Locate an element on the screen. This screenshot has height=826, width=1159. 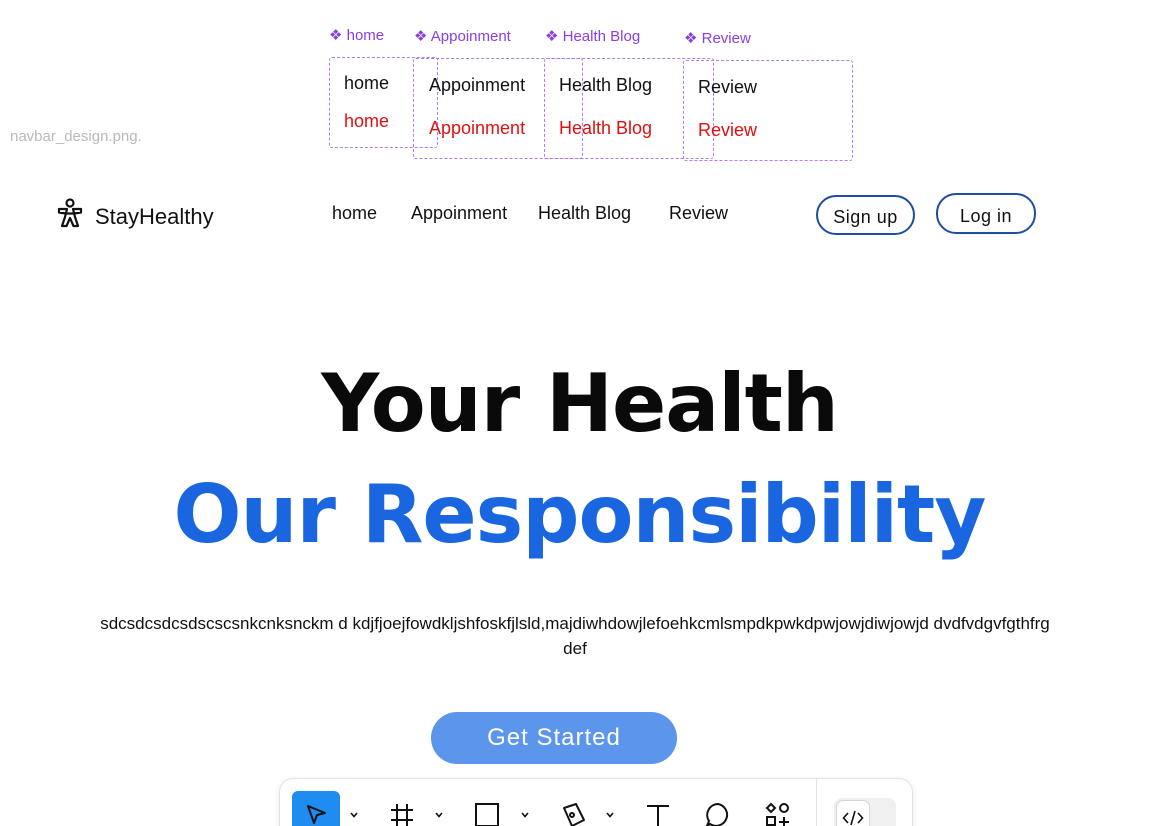
move-tool-icon is located at coordinates (316, 808).